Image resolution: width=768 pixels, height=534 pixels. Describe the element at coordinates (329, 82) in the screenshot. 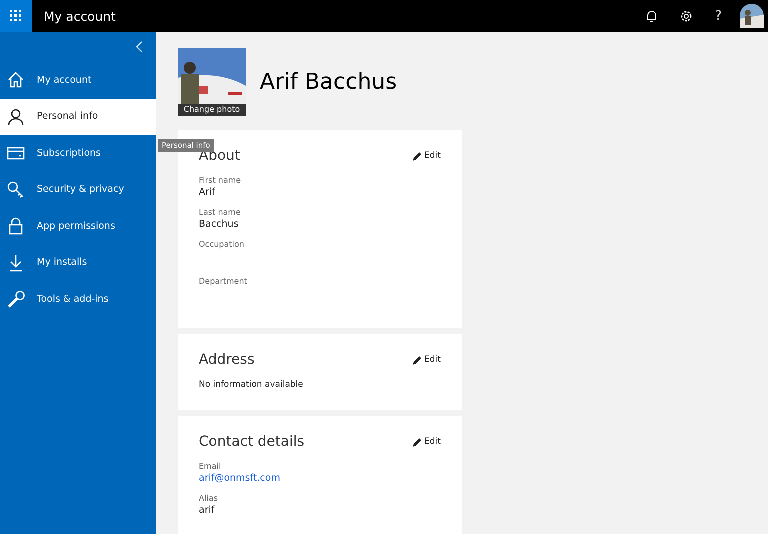

I see `profile-name: Arif Bacchus` at that location.